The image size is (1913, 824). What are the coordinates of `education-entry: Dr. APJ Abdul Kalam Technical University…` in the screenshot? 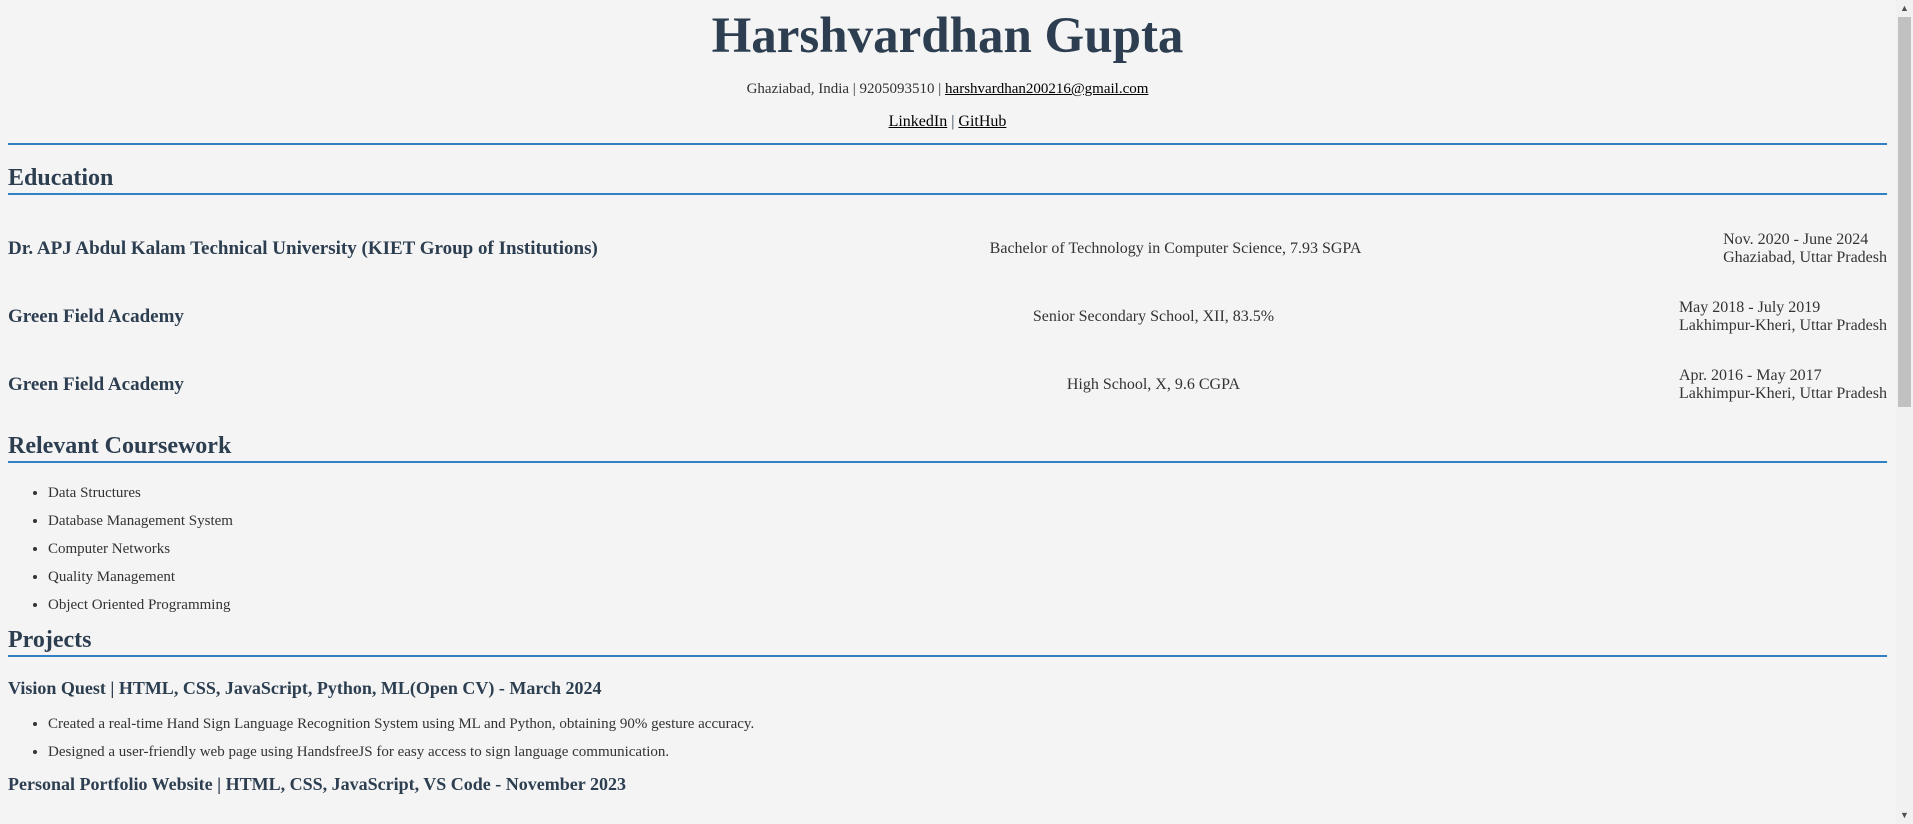 It's located at (947, 249).